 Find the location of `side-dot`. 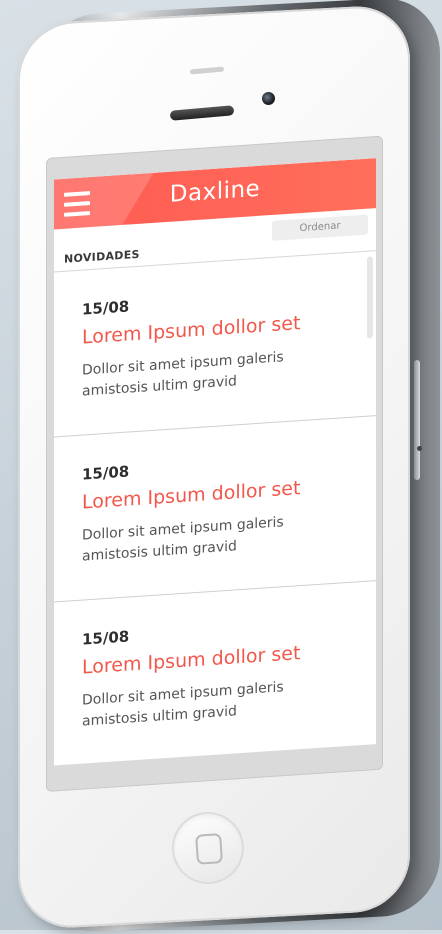

side-dot is located at coordinates (419, 448).